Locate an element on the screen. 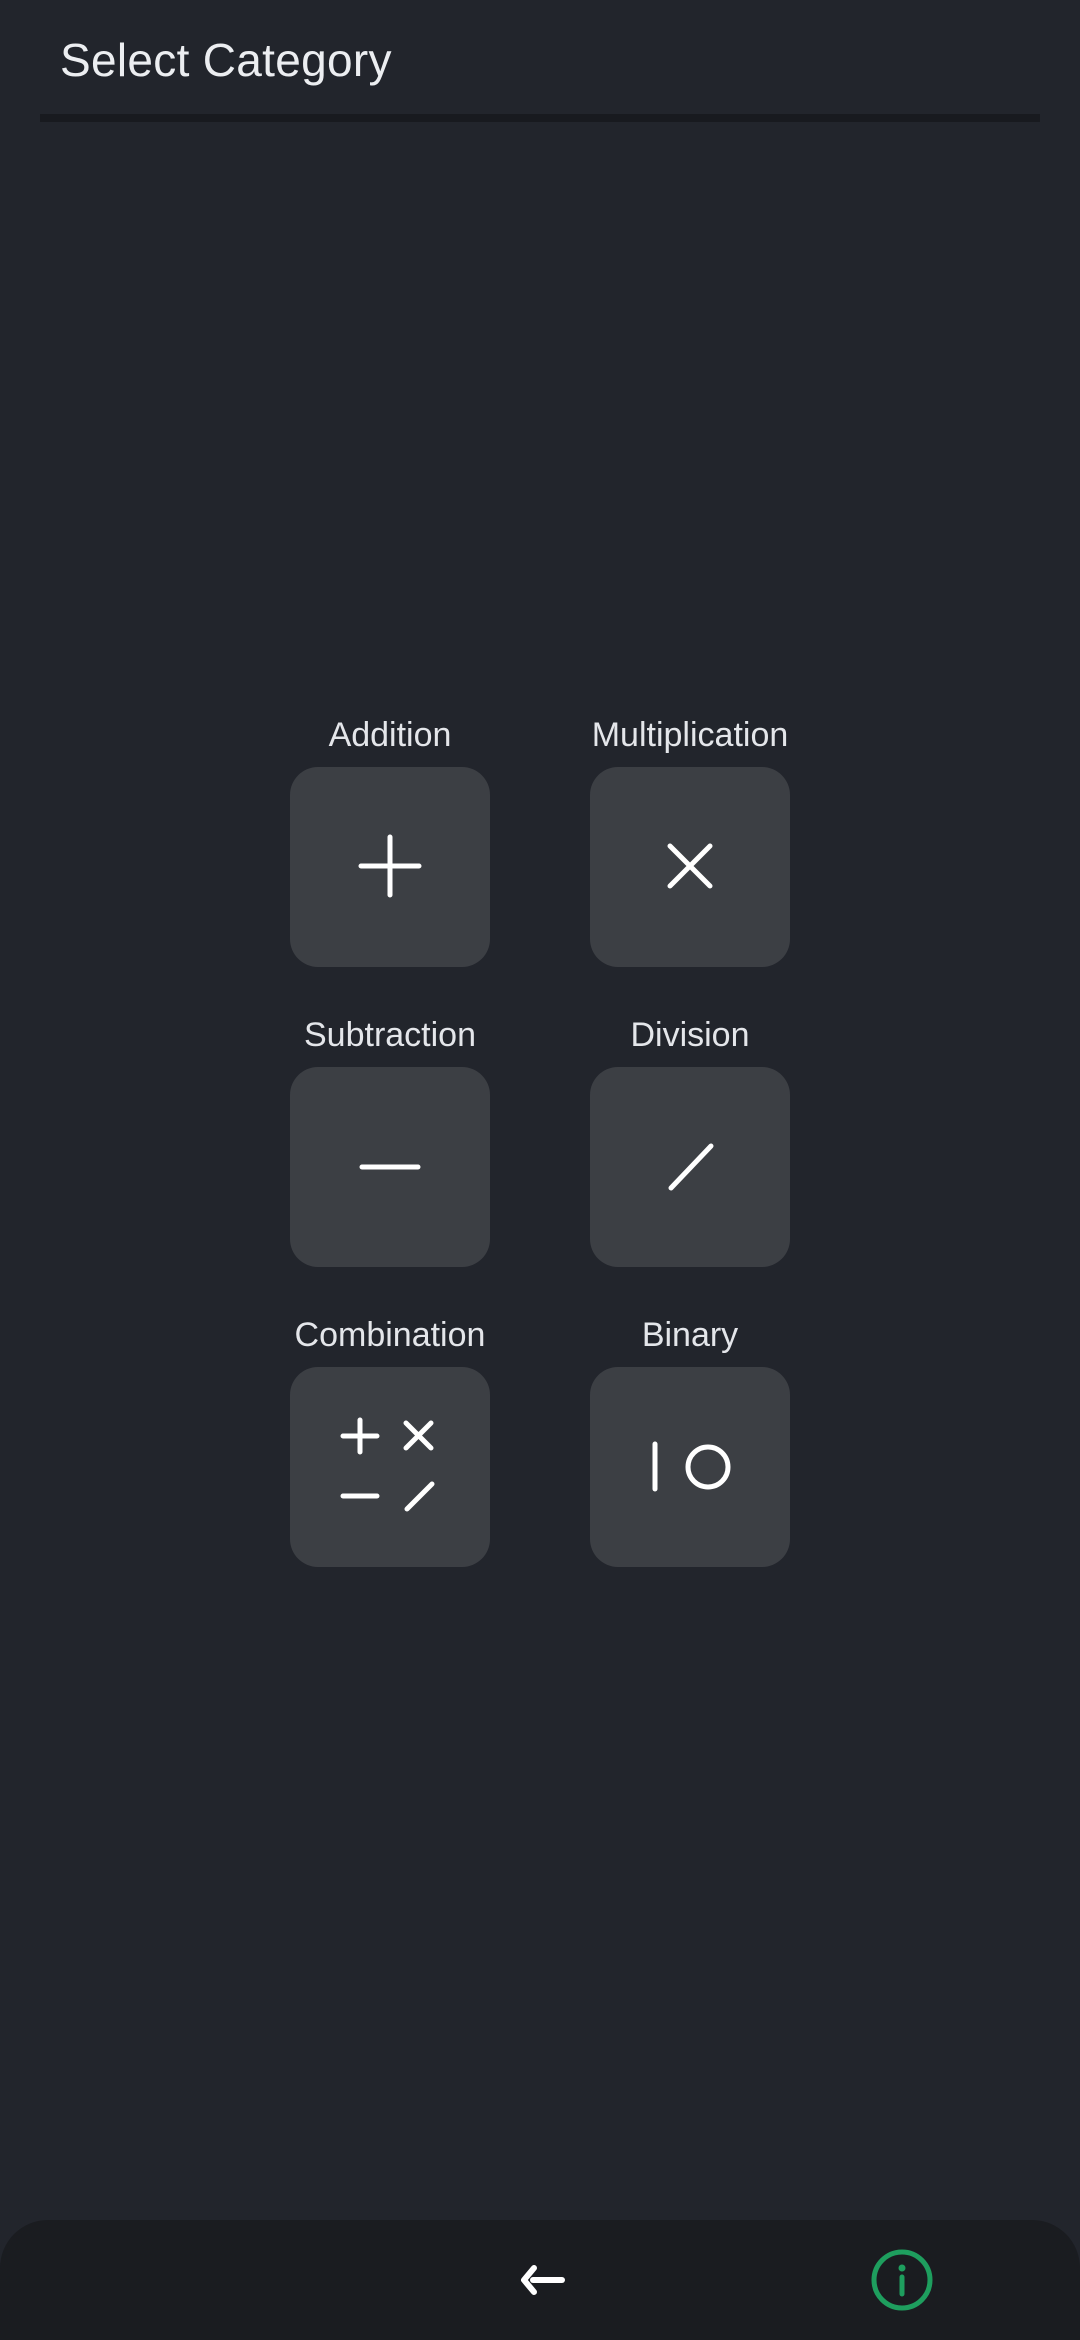 This screenshot has width=1080, height=2340. binary-button is located at coordinates (690, 1467).